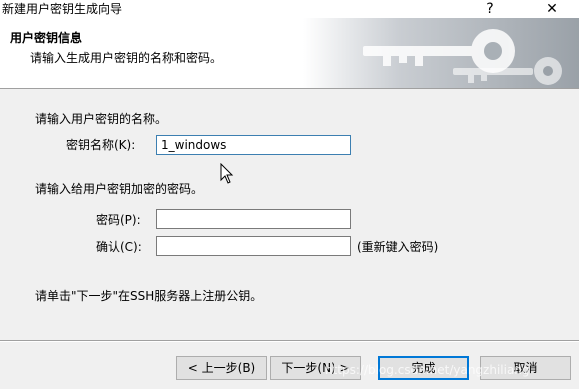  I want to click on window-title: 新建用户密钥生成向导, so click(62, 9).